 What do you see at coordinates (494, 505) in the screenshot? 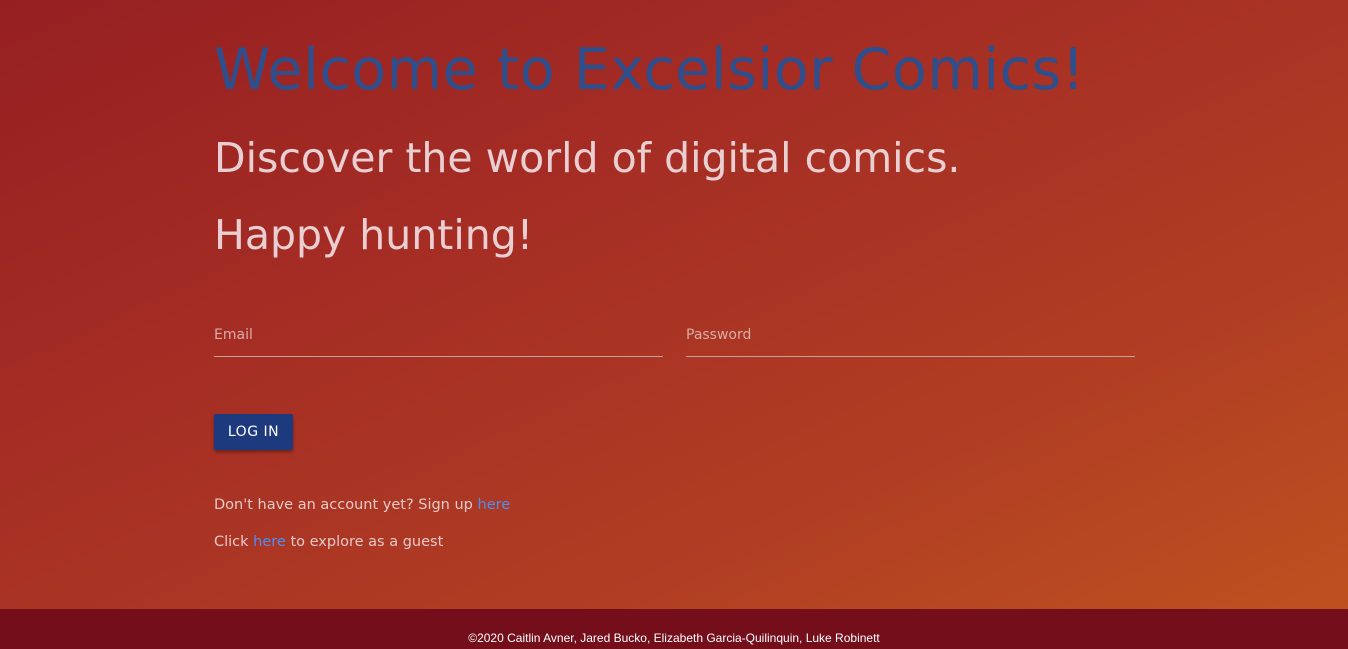
I see `signup-link: here` at bounding box center [494, 505].